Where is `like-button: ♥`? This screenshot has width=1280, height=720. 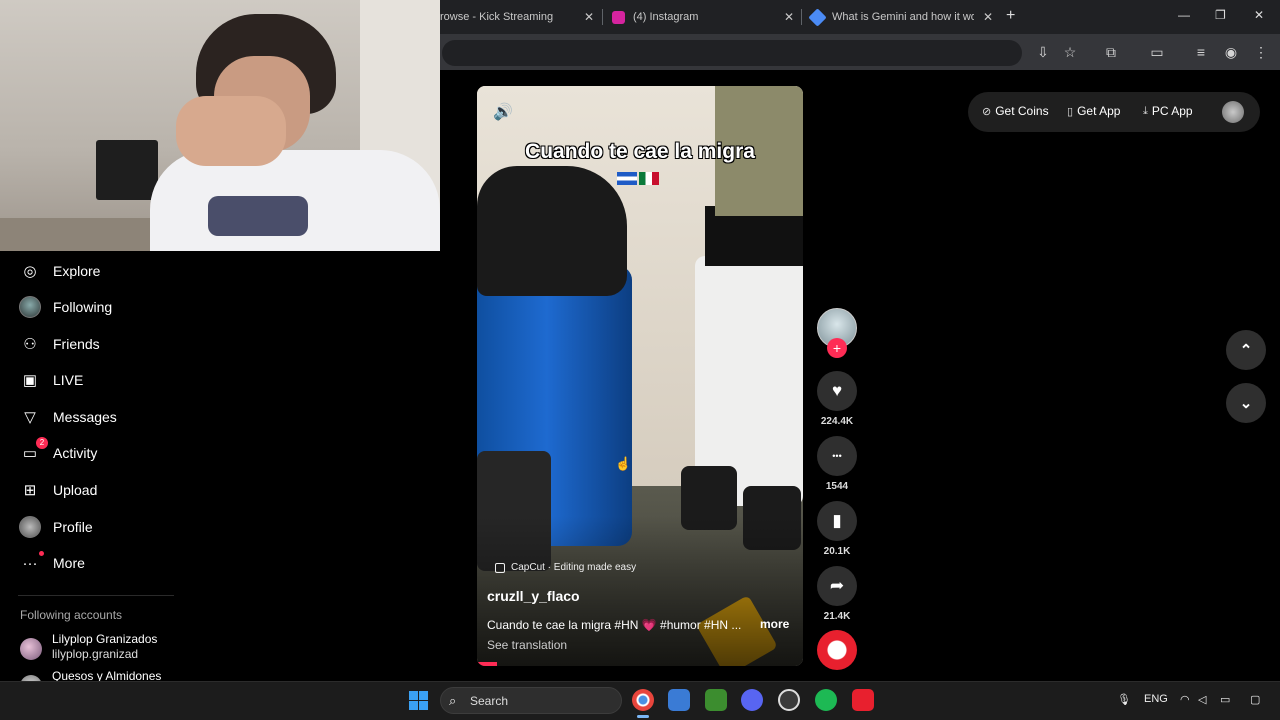
like-button: ♥ is located at coordinates (837, 391).